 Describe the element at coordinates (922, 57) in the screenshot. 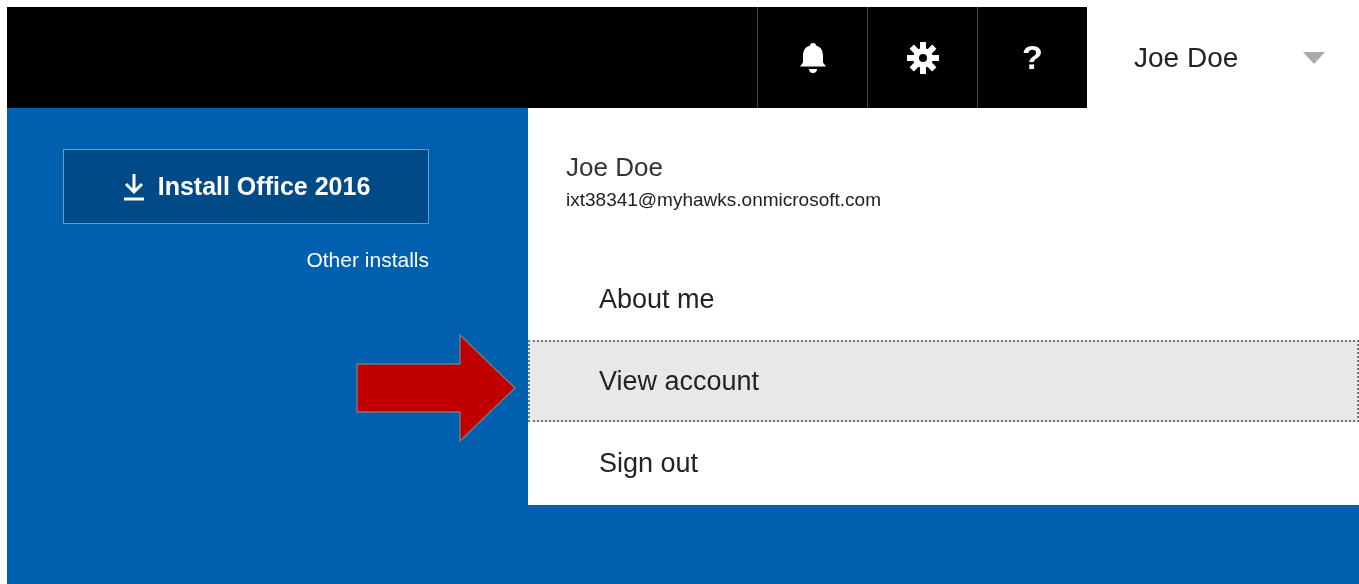

I see `settings-icon` at that location.